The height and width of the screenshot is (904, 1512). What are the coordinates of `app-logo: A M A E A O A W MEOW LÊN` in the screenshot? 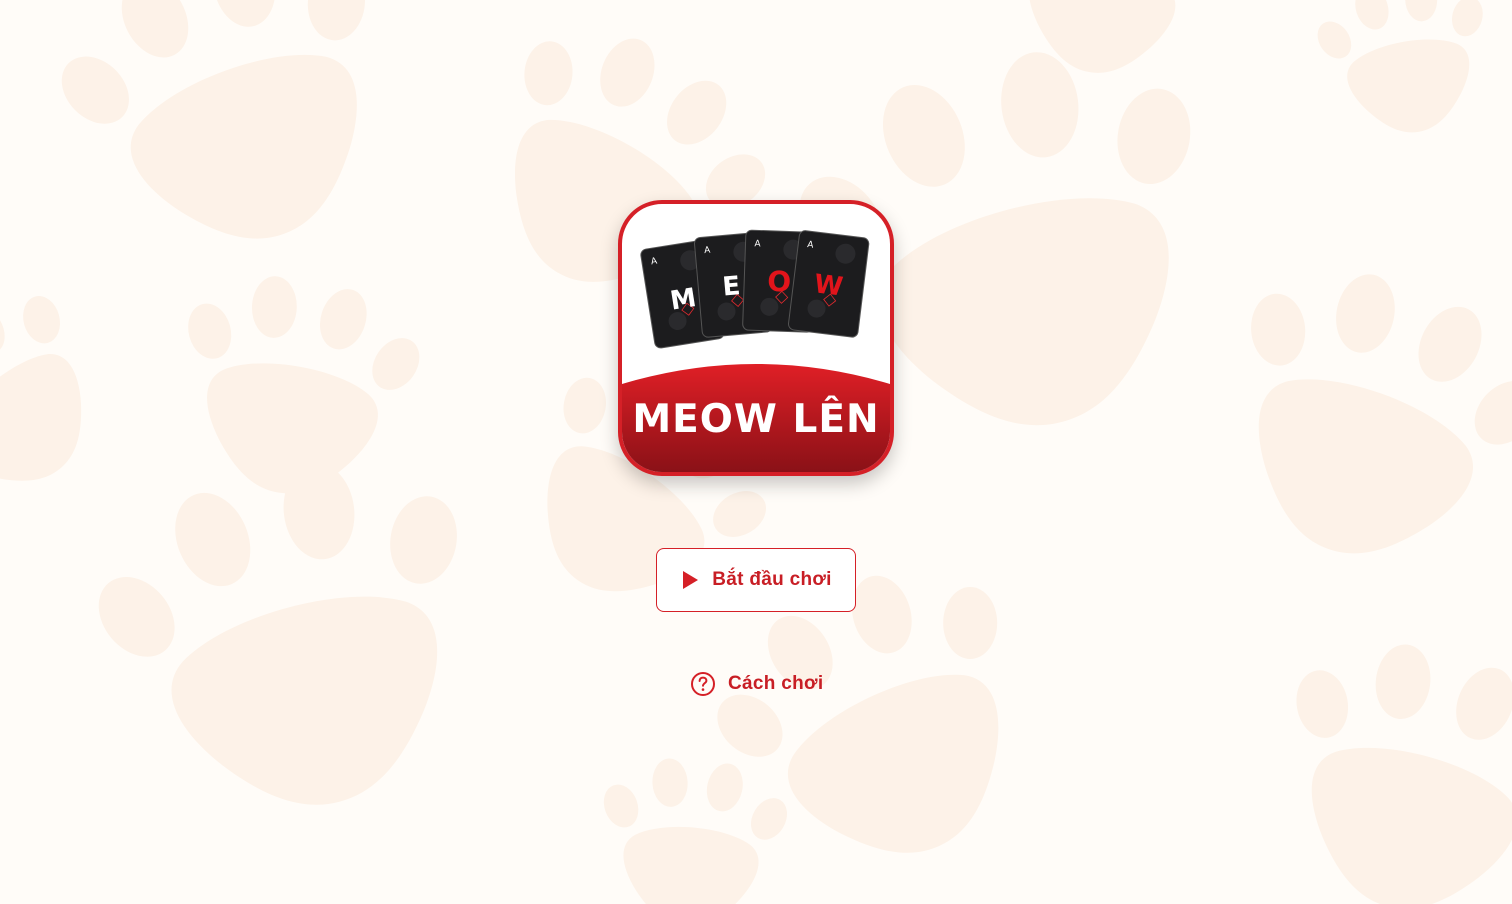 It's located at (756, 338).